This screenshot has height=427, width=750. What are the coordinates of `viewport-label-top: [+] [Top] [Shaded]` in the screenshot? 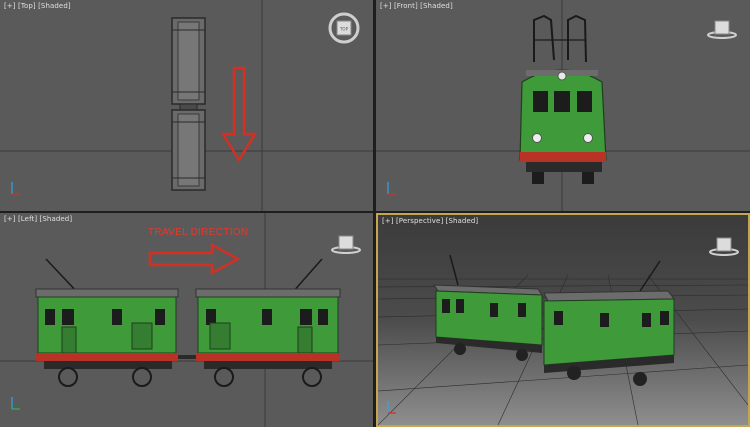 It's located at (37, 6).